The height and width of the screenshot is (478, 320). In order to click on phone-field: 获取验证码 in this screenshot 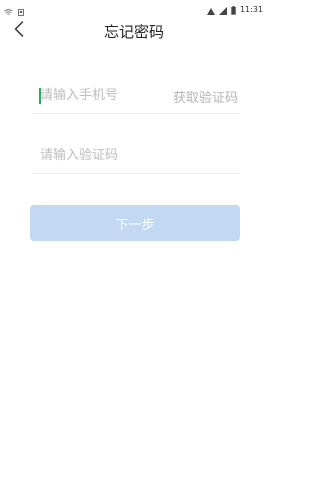, I will do `click(136, 96)`.